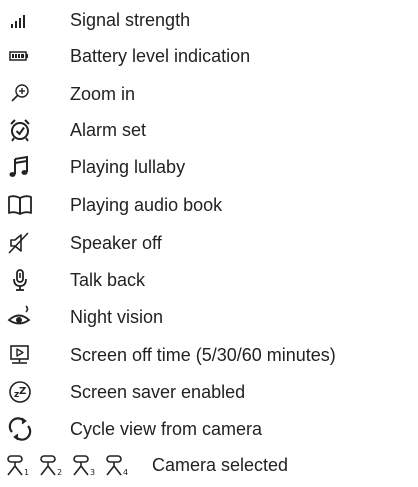 The width and height of the screenshot is (418, 487). Describe the element at coordinates (92, 472) in the screenshot. I see `camera-number: 3` at that location.